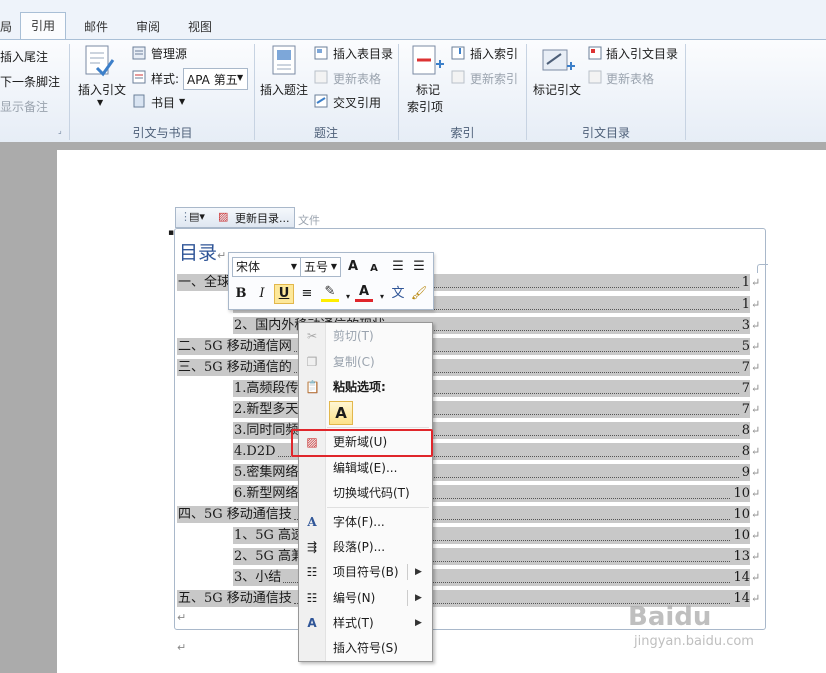  I want to click on menu-item-cut: 剪切(T), so click(353, 336).